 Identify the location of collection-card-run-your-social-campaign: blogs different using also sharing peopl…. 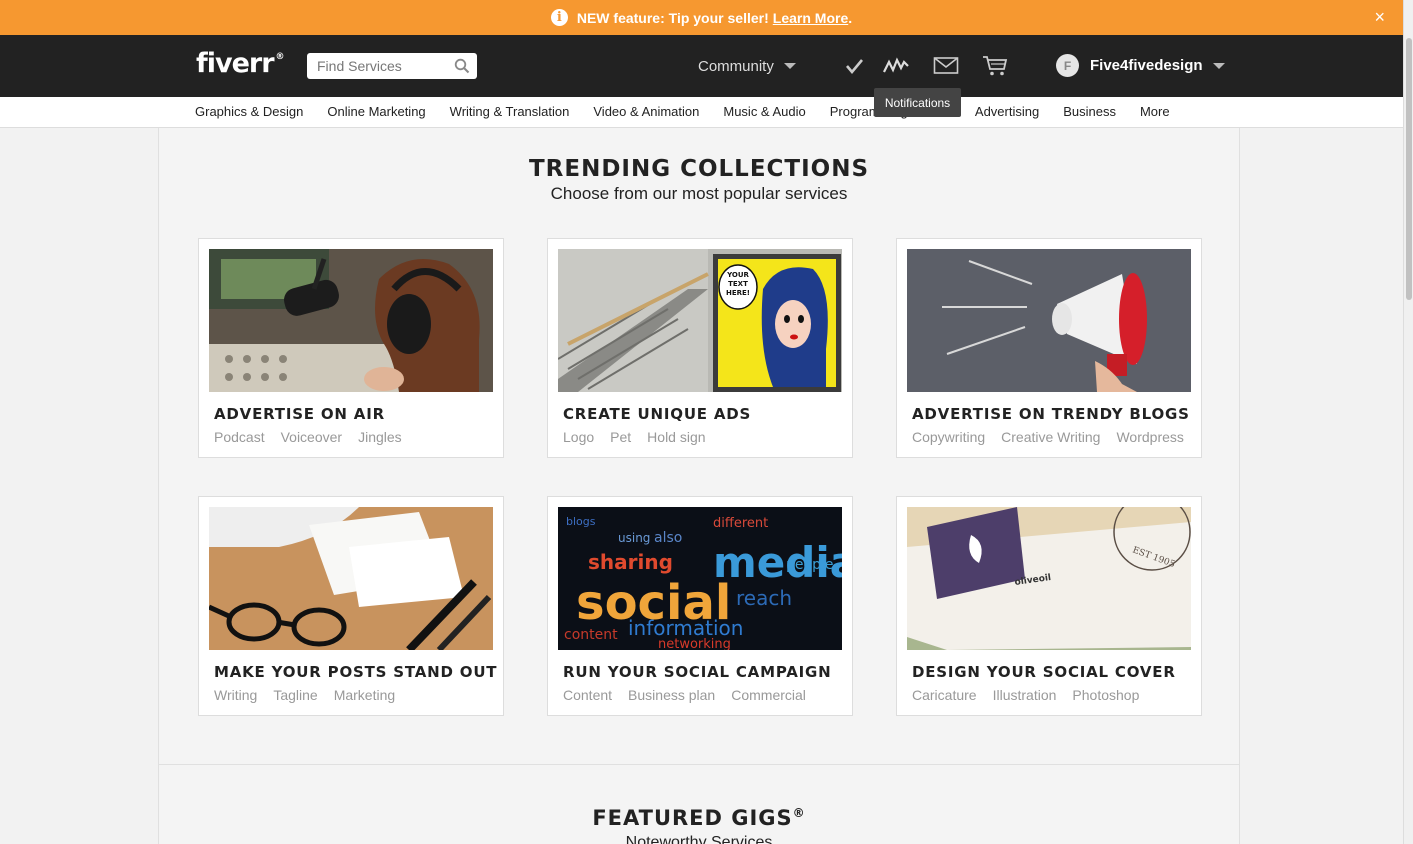
(700, 606).